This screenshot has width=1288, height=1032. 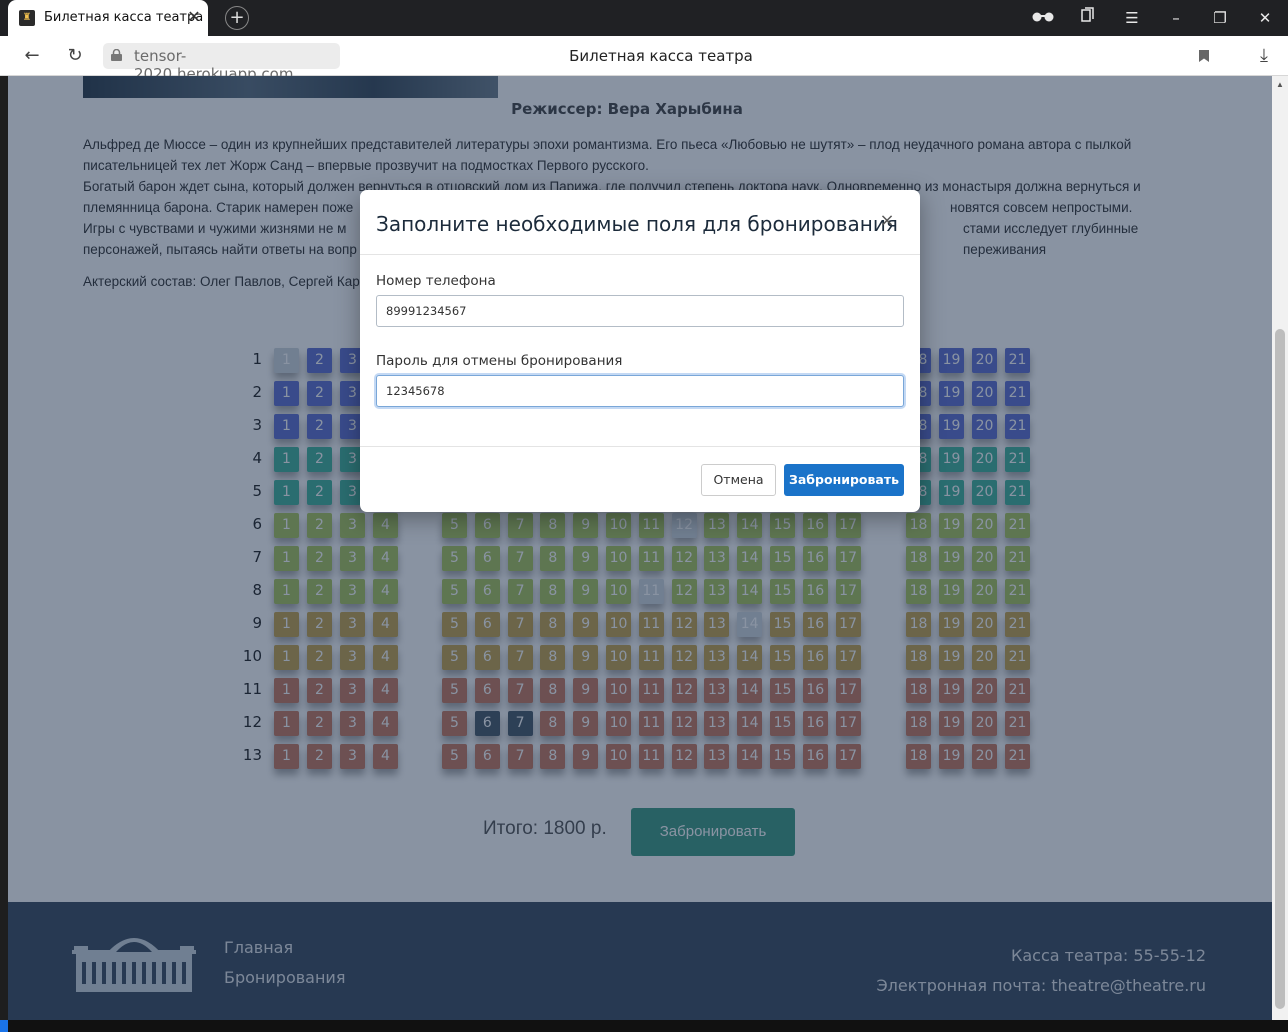 I want to click on scroll-up-icon: ▲, so click(x=1280, y=84).